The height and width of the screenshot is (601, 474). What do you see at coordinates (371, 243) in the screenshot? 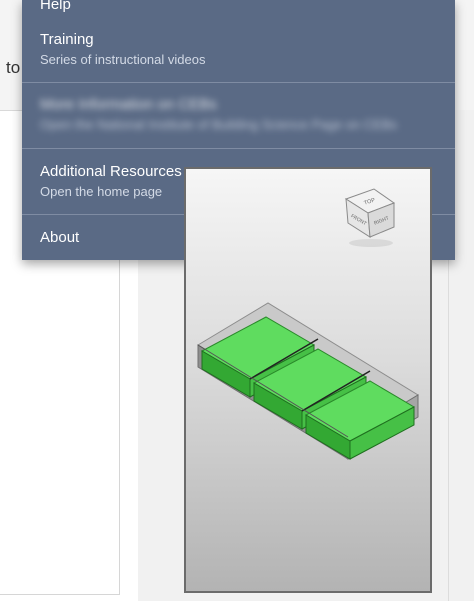
I see `viewcube-shadow` at bounding box center [371, 243].